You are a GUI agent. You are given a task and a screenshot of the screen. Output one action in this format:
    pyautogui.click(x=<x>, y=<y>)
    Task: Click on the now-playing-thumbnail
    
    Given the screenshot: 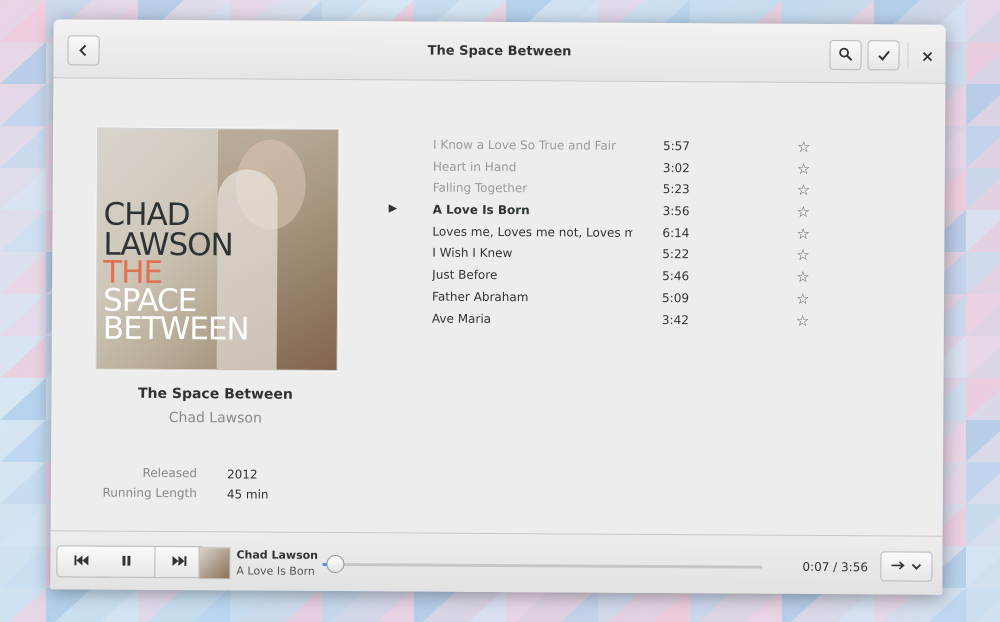 What is the action you would take?
    pyautogui.click(x=214, y=563)
    